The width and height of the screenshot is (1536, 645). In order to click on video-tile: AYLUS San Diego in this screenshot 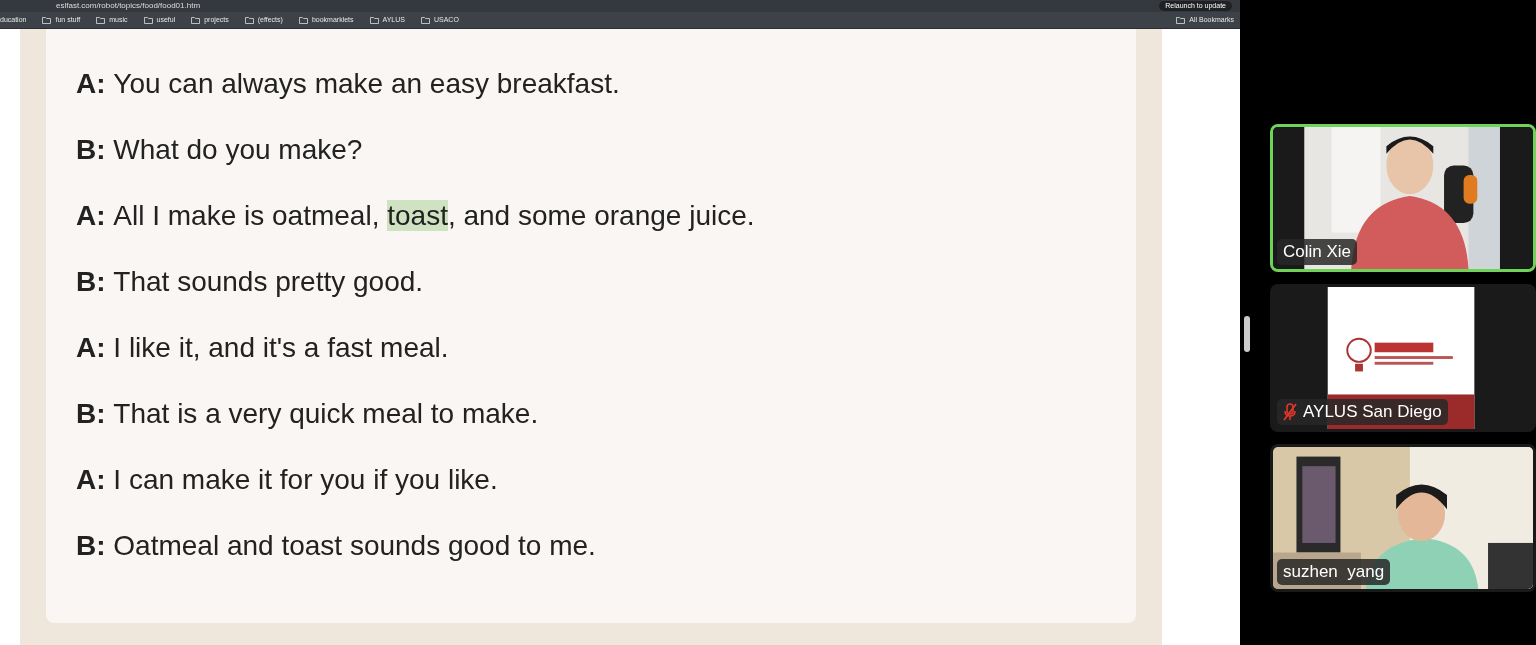, I will do `click(1403, 358)`.